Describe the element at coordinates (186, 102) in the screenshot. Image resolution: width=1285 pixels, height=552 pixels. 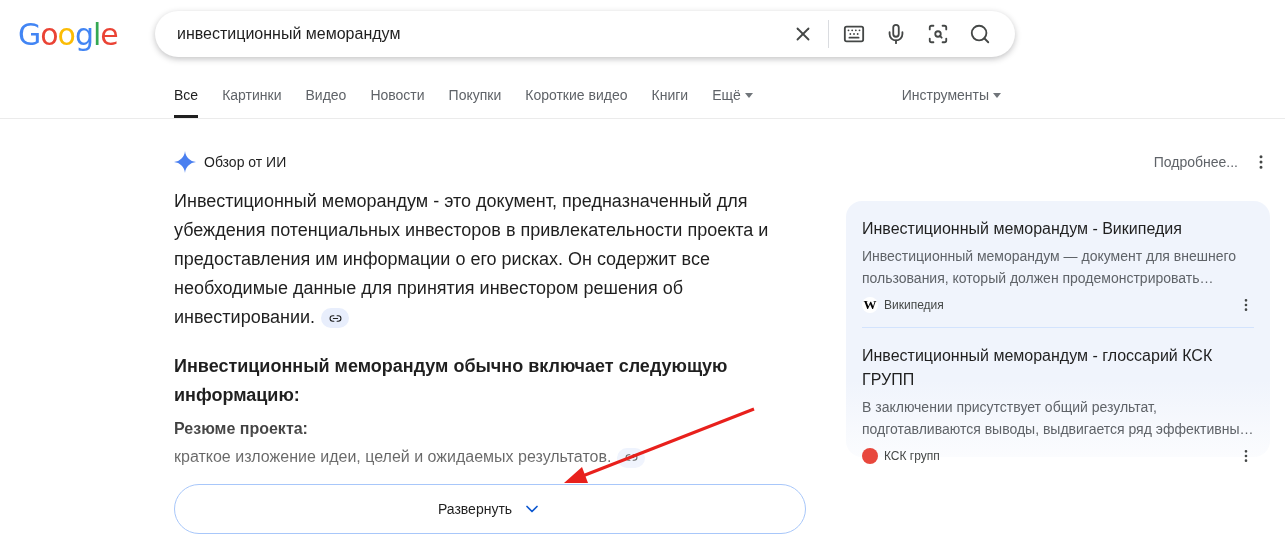
I see `search-tab: Все` at that location.